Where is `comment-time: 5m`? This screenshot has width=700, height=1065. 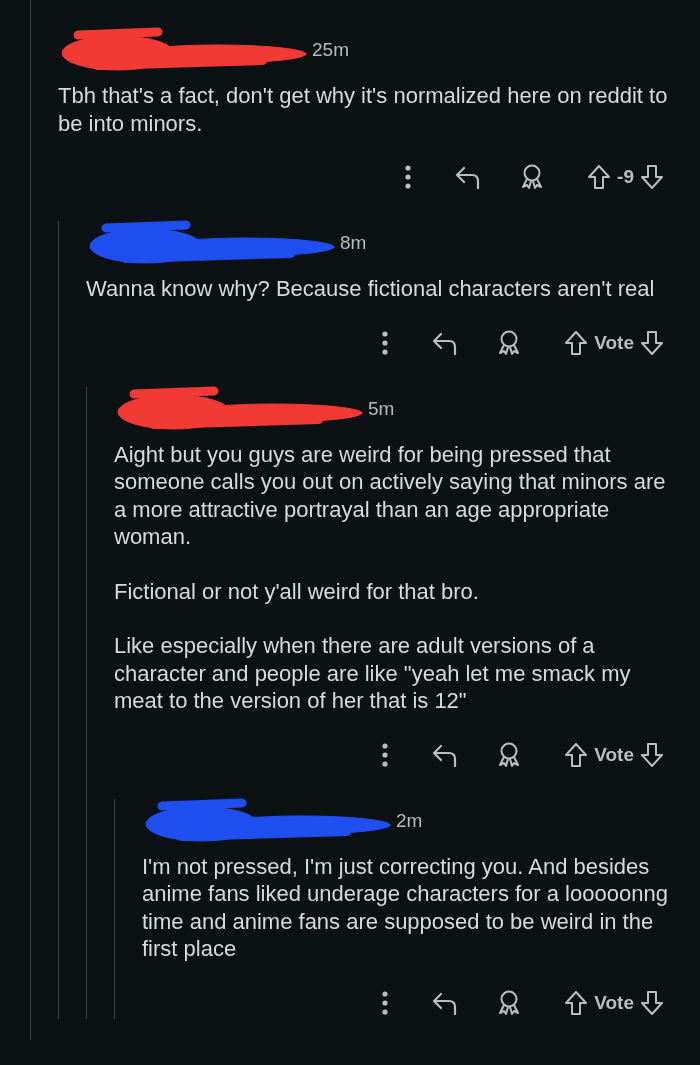
comment-time: 5m is located at coordinates (381, 408).